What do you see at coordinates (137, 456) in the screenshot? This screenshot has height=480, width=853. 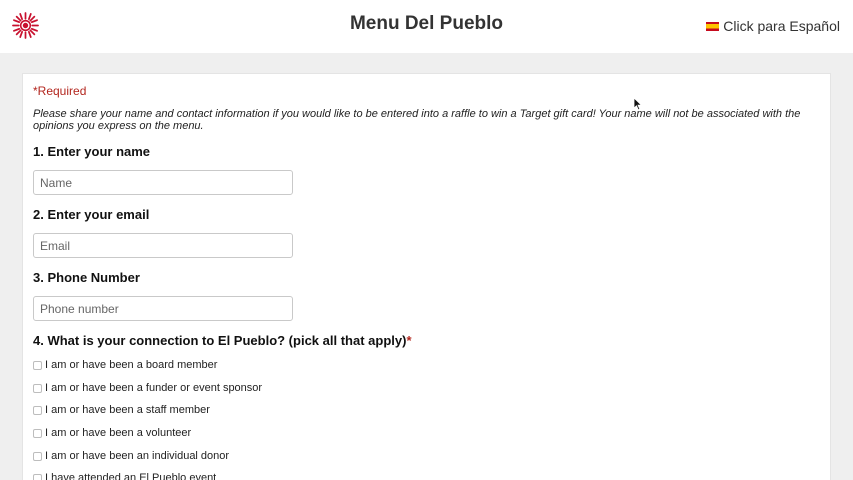 I see `option-label: I am or have been an individual donor` at bounding box center [137, 456].